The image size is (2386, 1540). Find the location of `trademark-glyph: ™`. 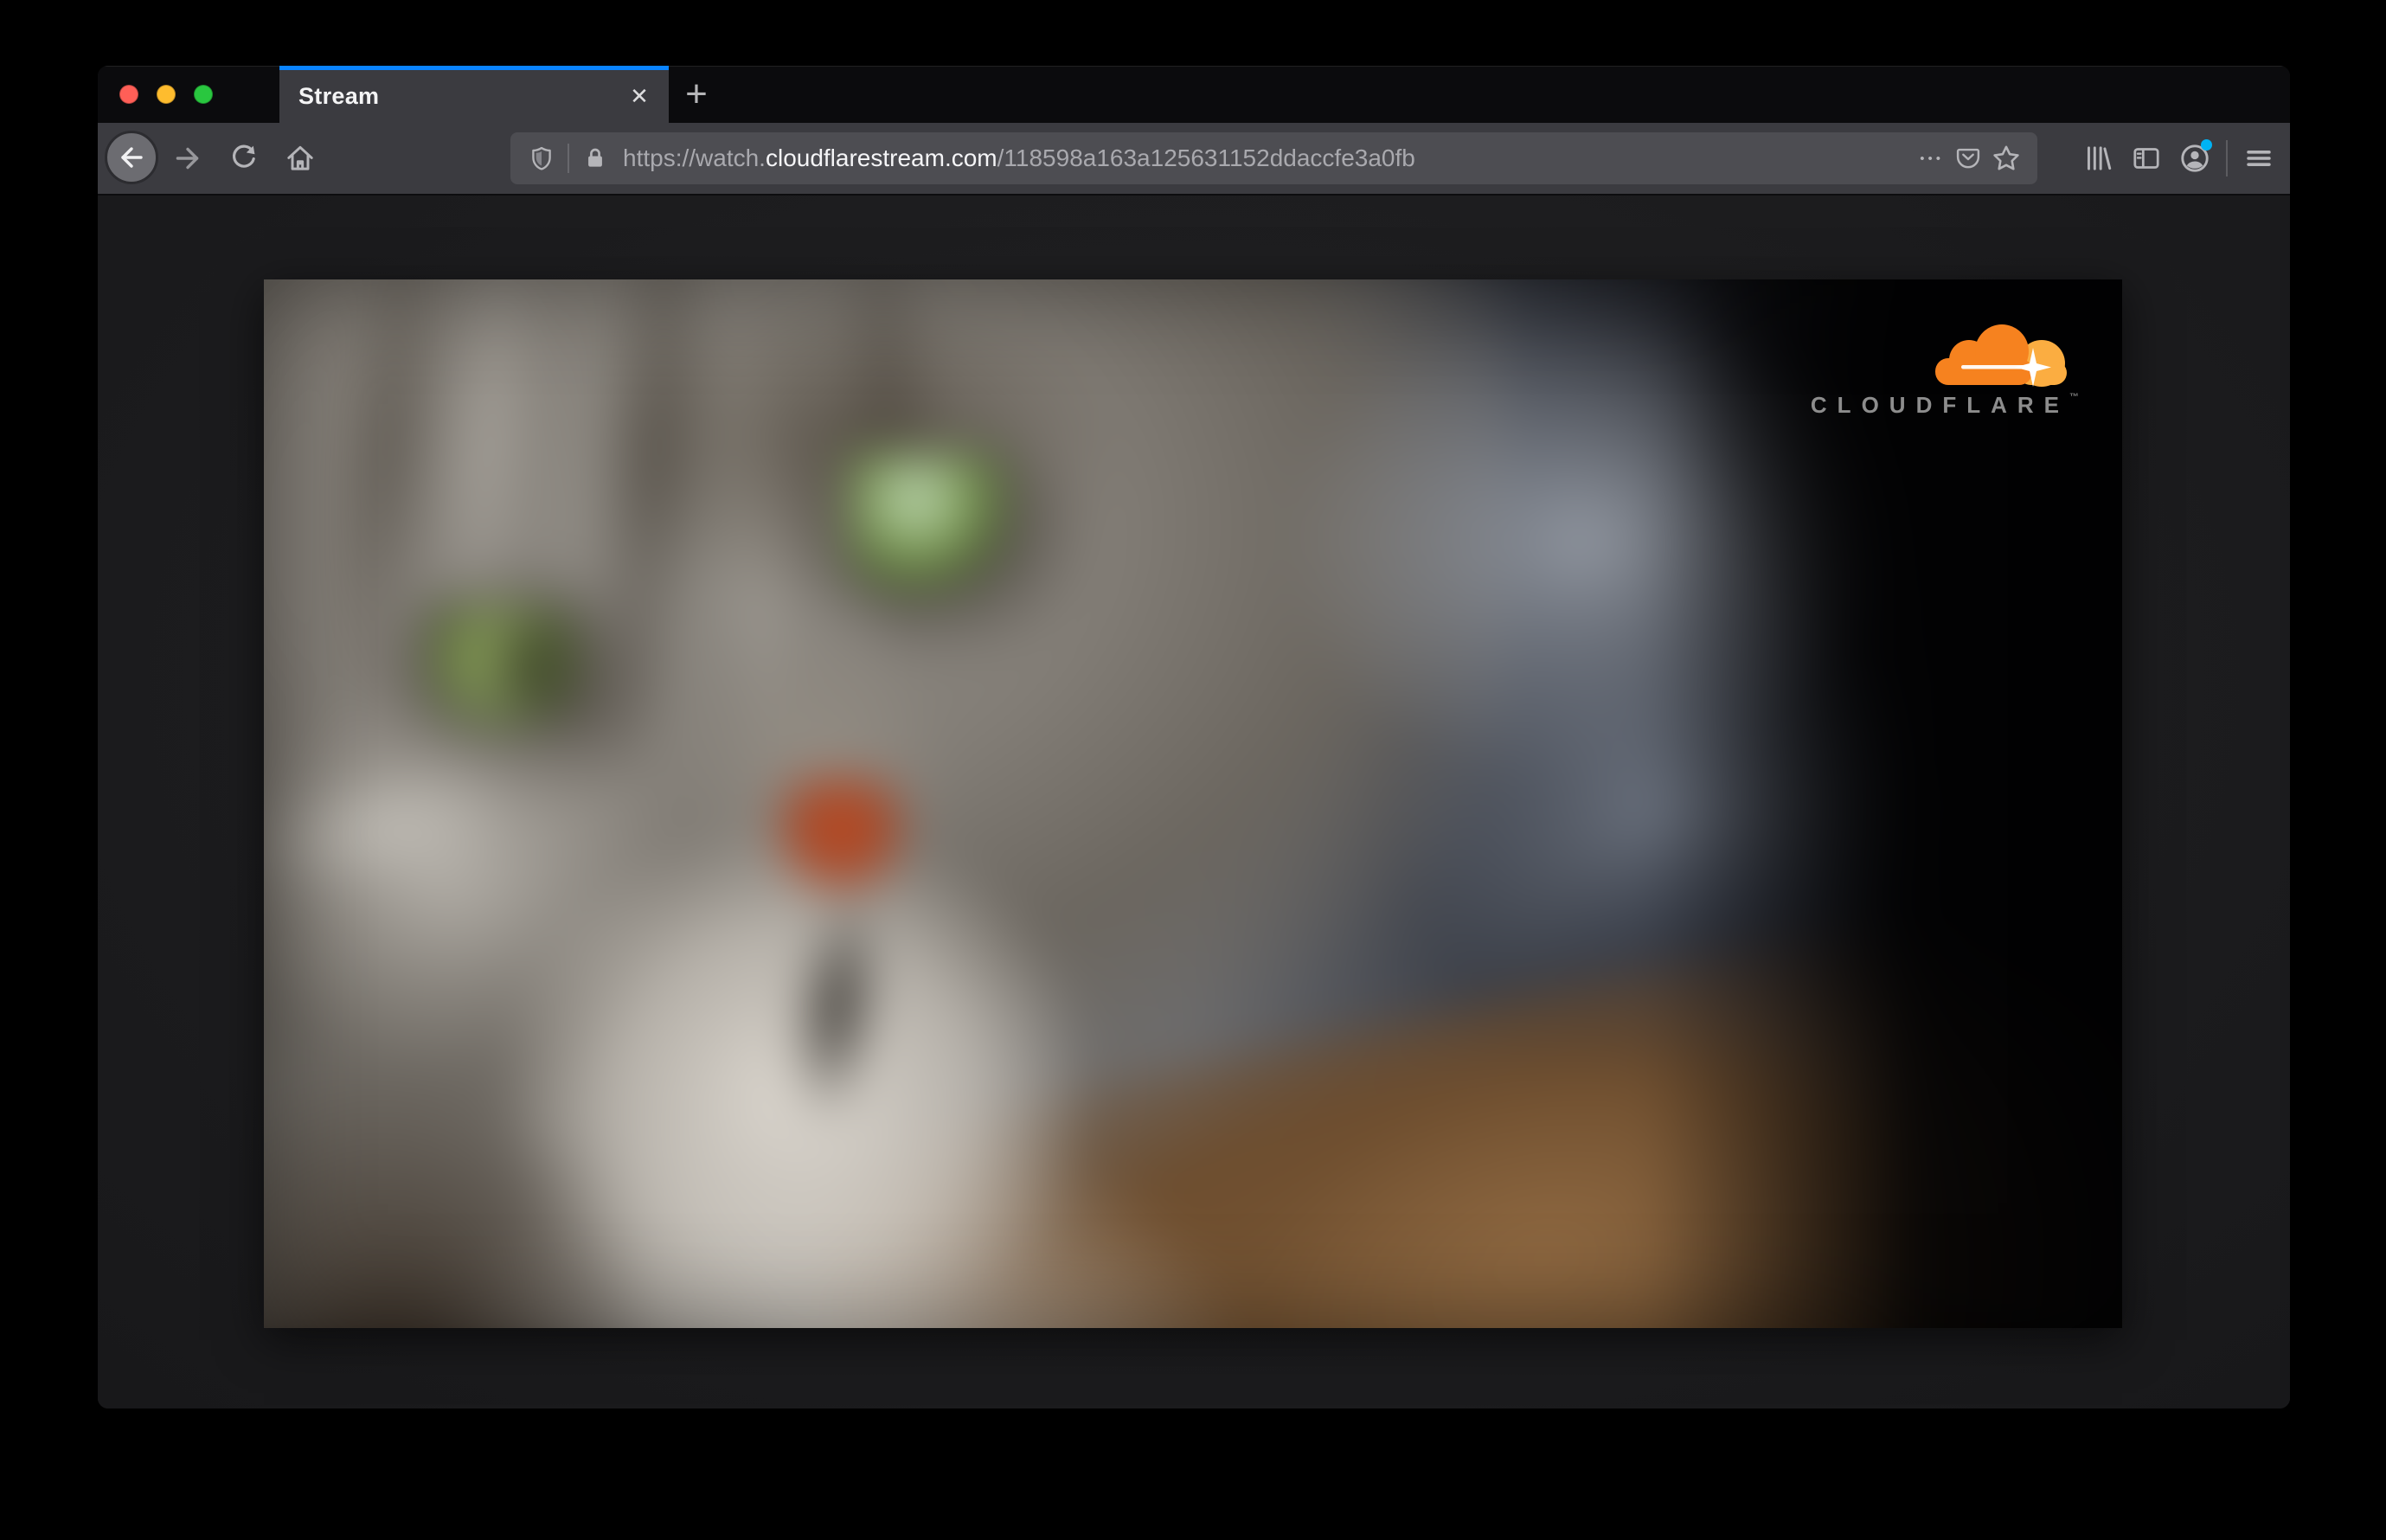

trademark-glyph: ™ is located at coordinates (2074, 397).